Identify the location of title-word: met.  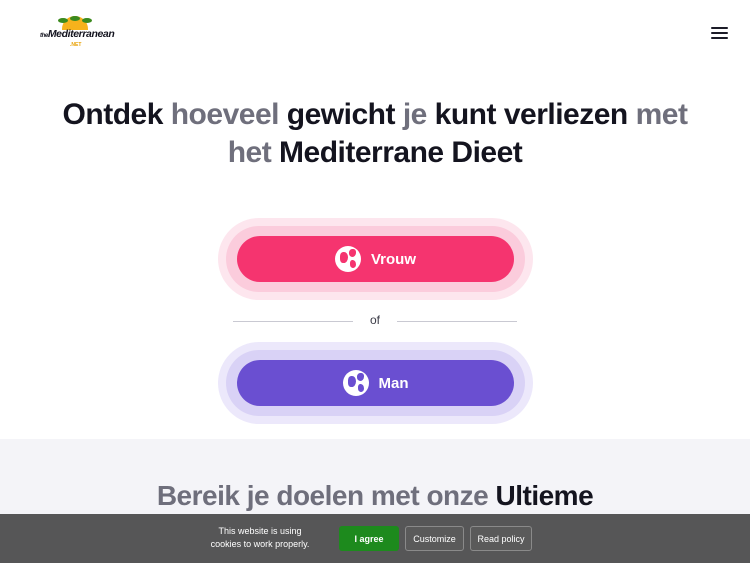
(661, 114).